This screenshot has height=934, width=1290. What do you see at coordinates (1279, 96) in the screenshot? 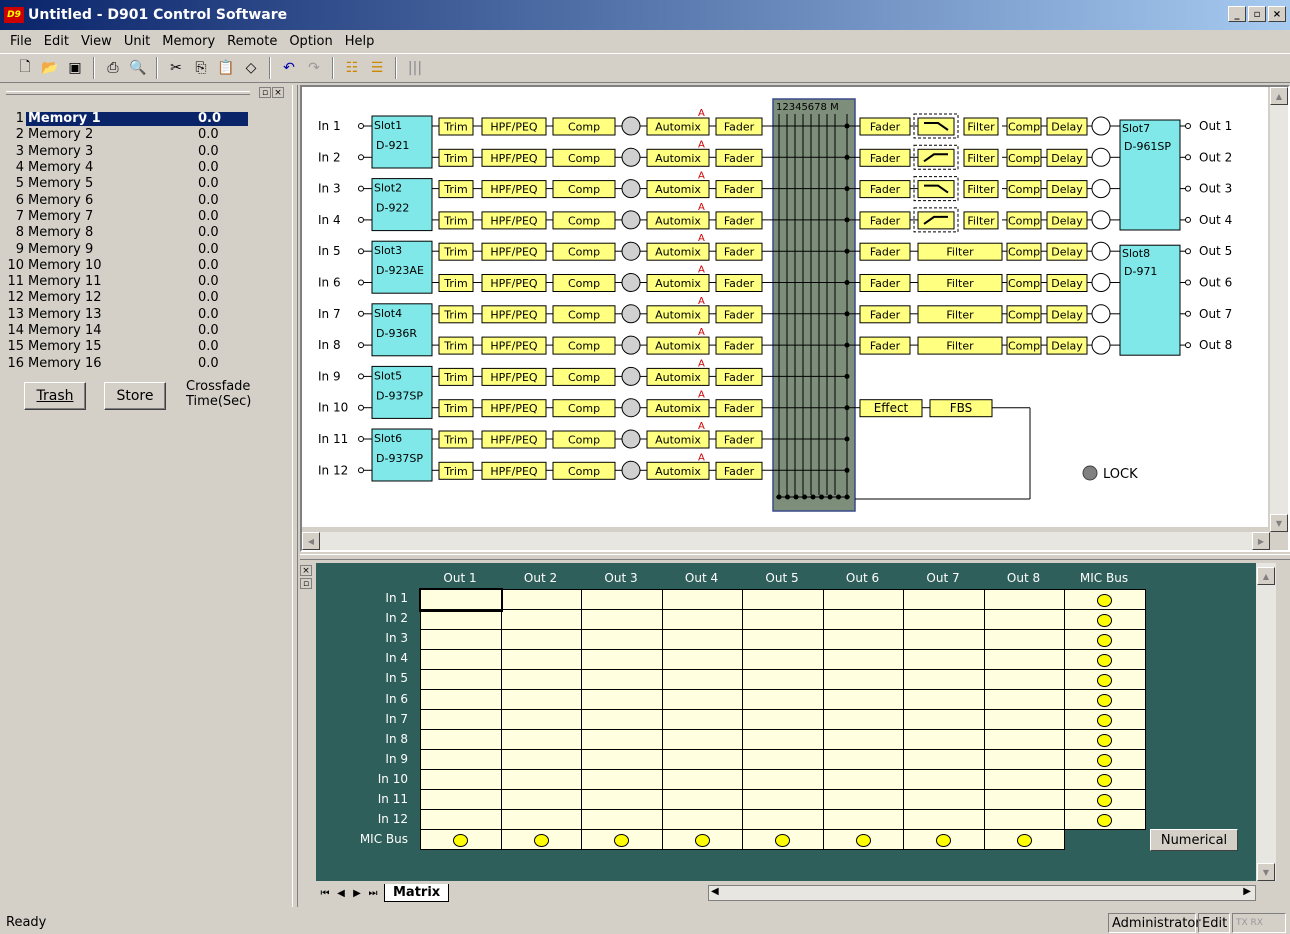
I see `scroll-up-icon: ▲` at bounding box center [1279, 96].